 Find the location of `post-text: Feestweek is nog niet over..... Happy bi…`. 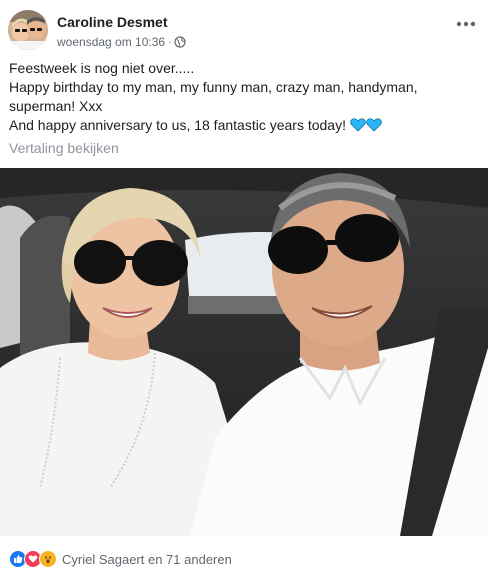

post-text: Feestweek is nog niet over..... Happy bi… is located at coordinates (244, 97).